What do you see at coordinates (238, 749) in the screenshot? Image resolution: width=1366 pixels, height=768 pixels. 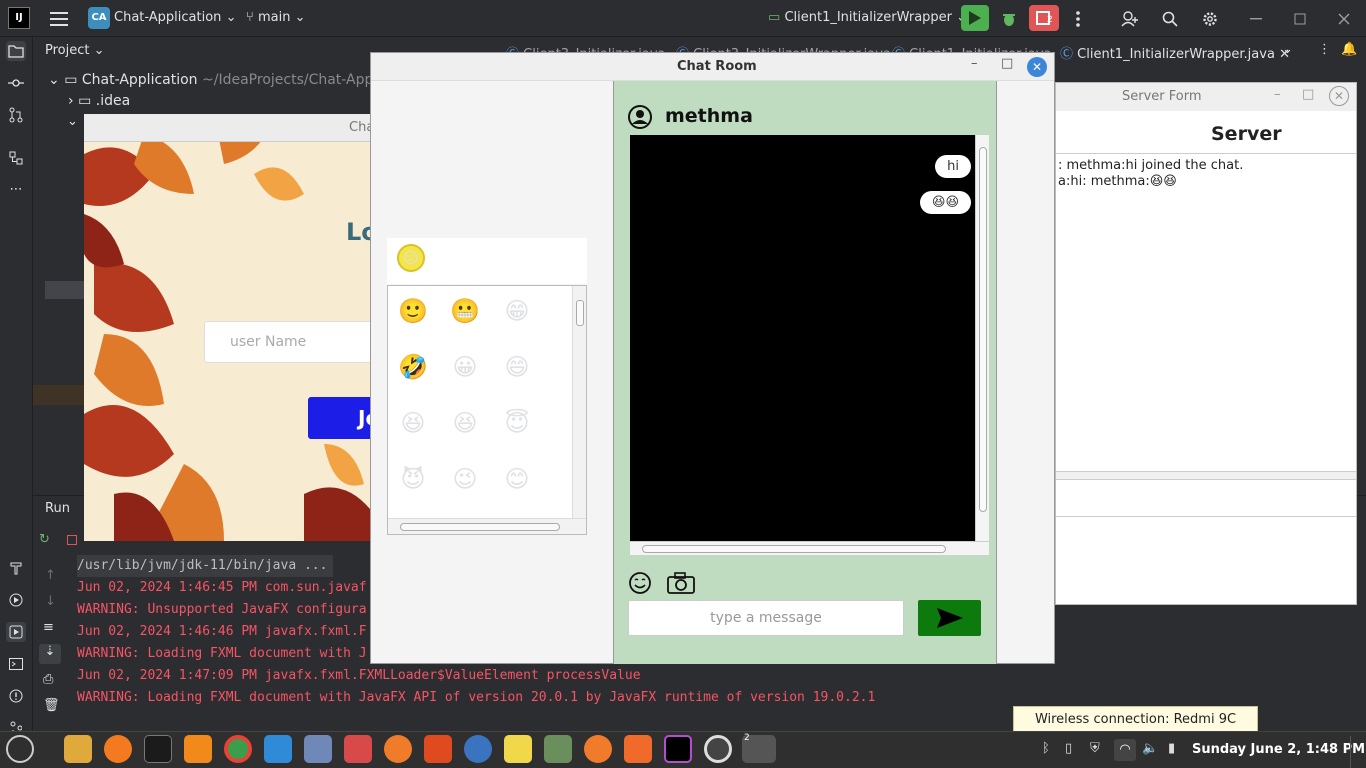 I see `chrome-icon` at bounding box center [238, 749].